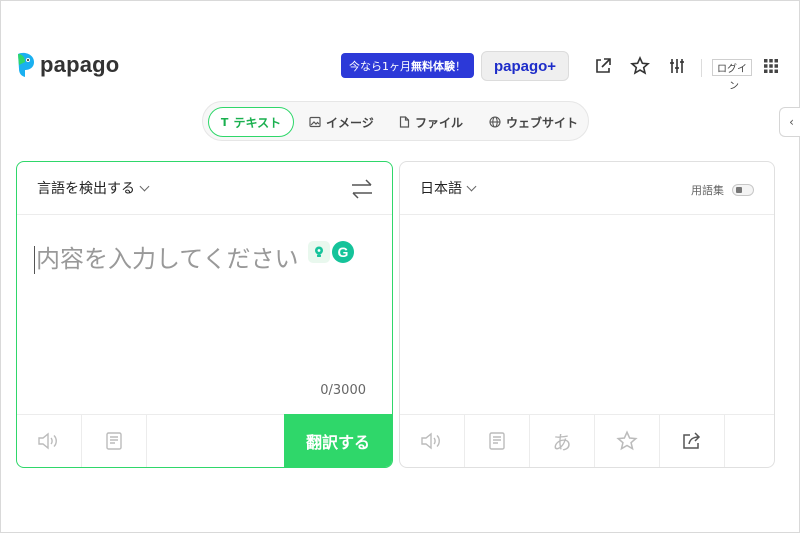  Describe the element at coordinates (603, 66) in the screenshot. I see `share-external-icon` at that location.